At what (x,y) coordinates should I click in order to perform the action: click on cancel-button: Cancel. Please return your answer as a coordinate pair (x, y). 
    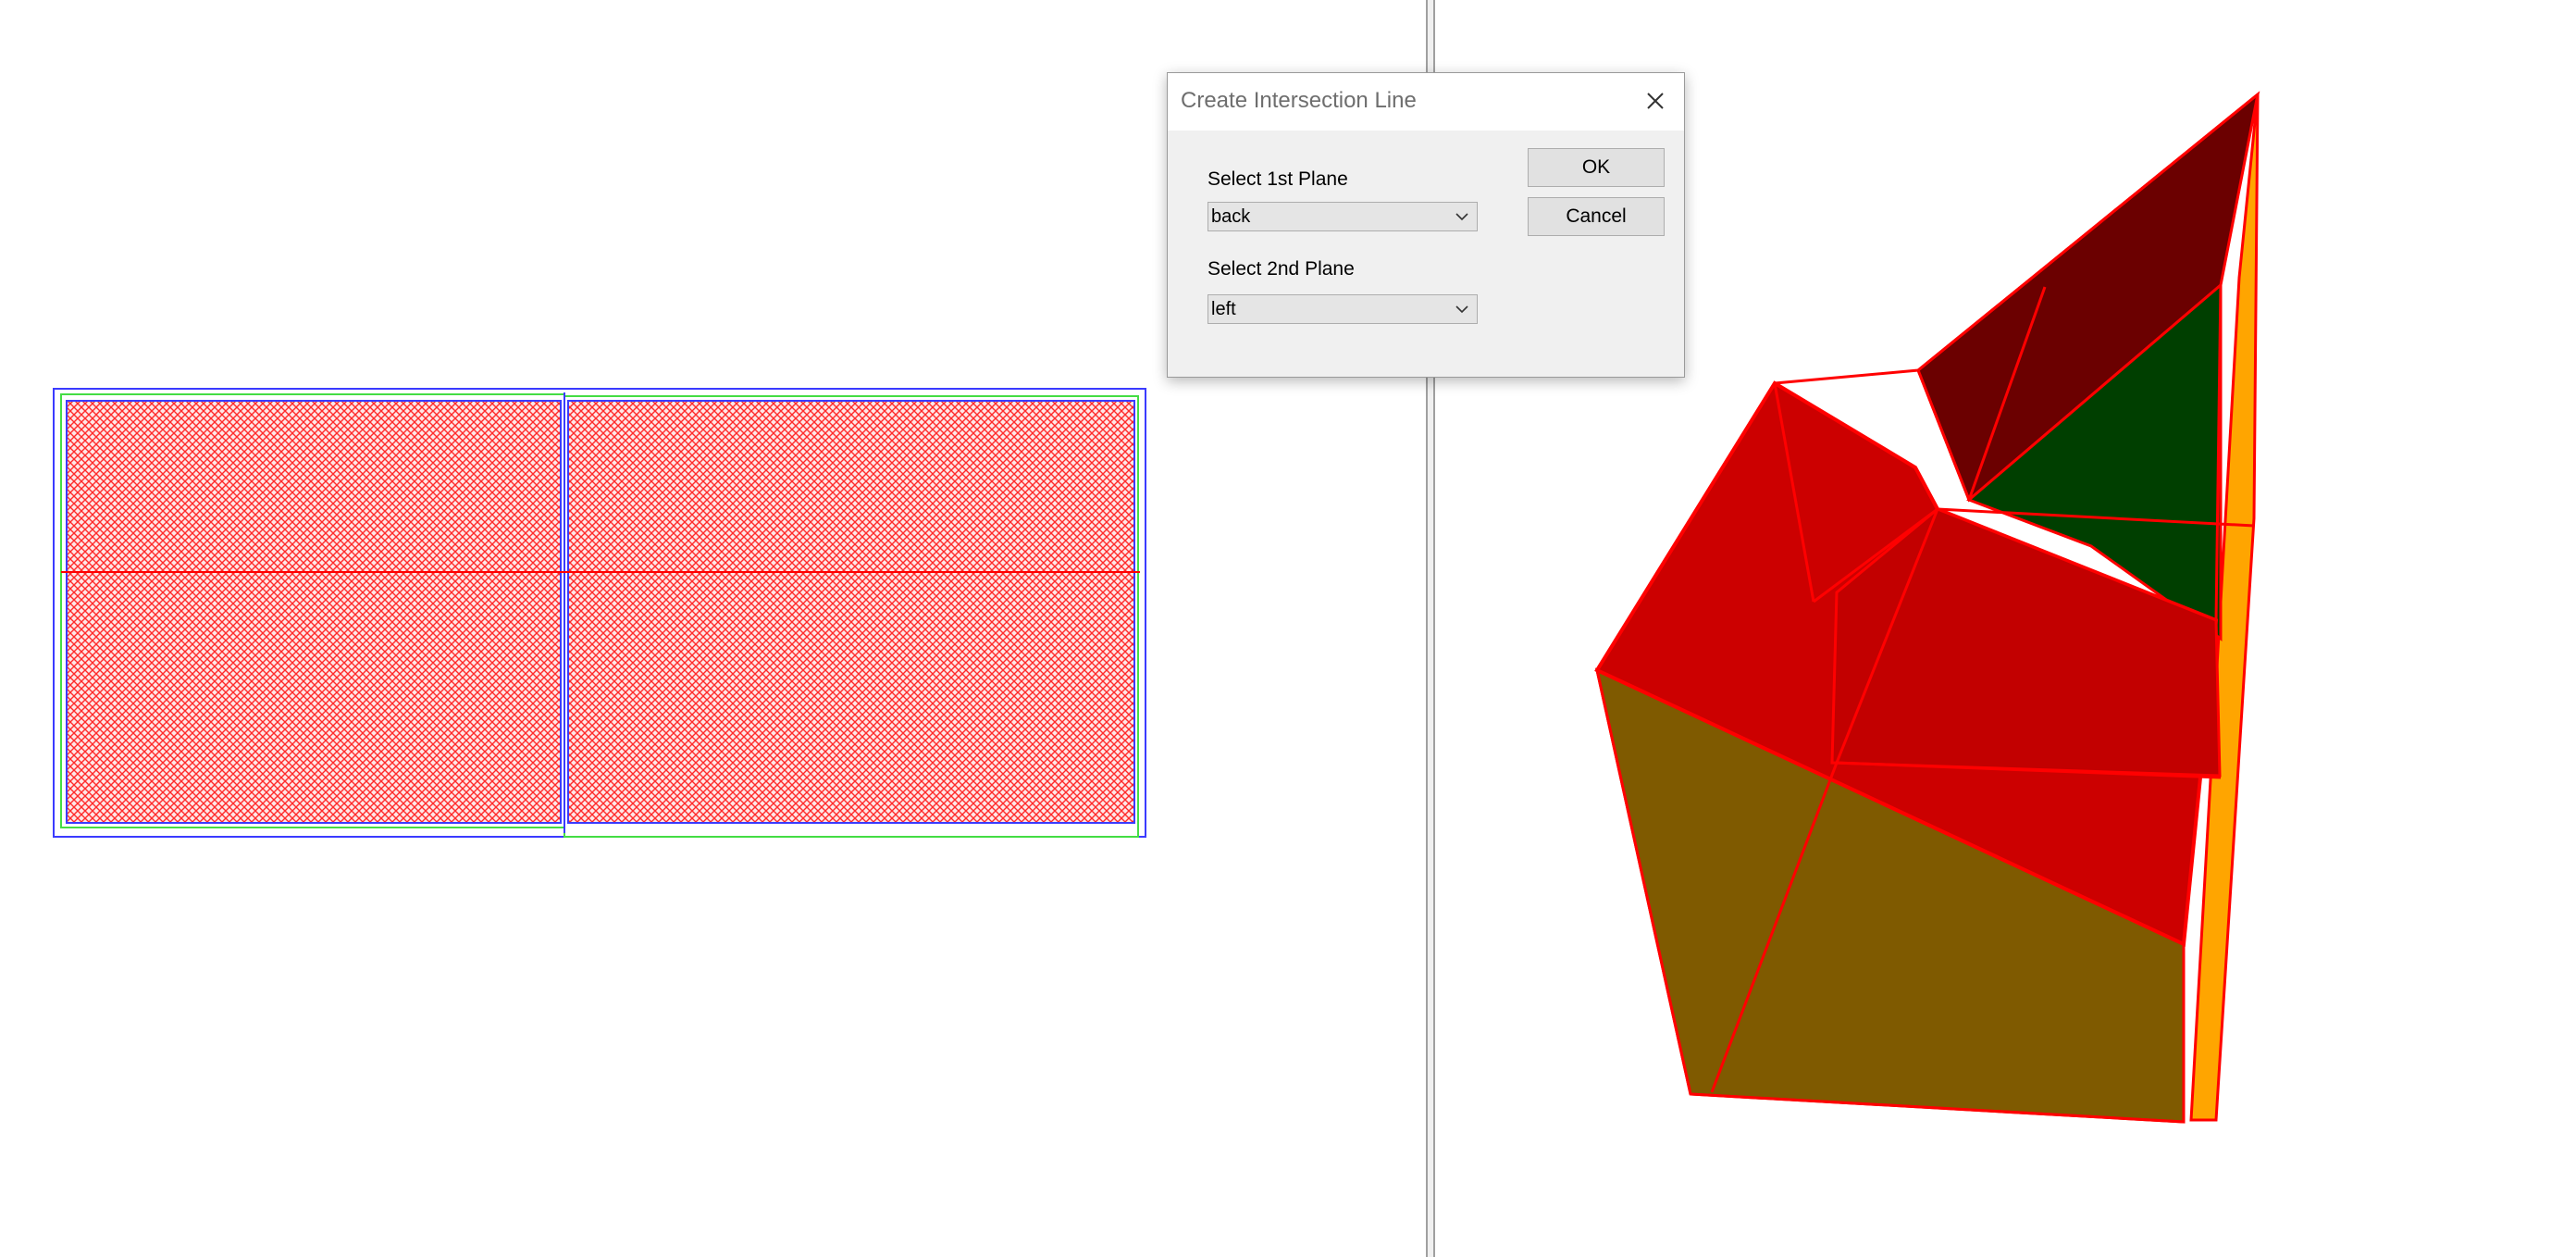
    Looking at the image, I should click on (1596, 217).